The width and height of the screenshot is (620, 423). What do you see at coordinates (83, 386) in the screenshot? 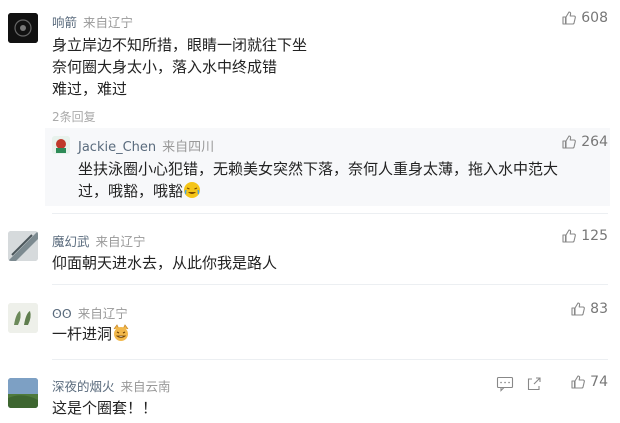
I see `username: 深夜的烟火` at bounding box center [83, 386].